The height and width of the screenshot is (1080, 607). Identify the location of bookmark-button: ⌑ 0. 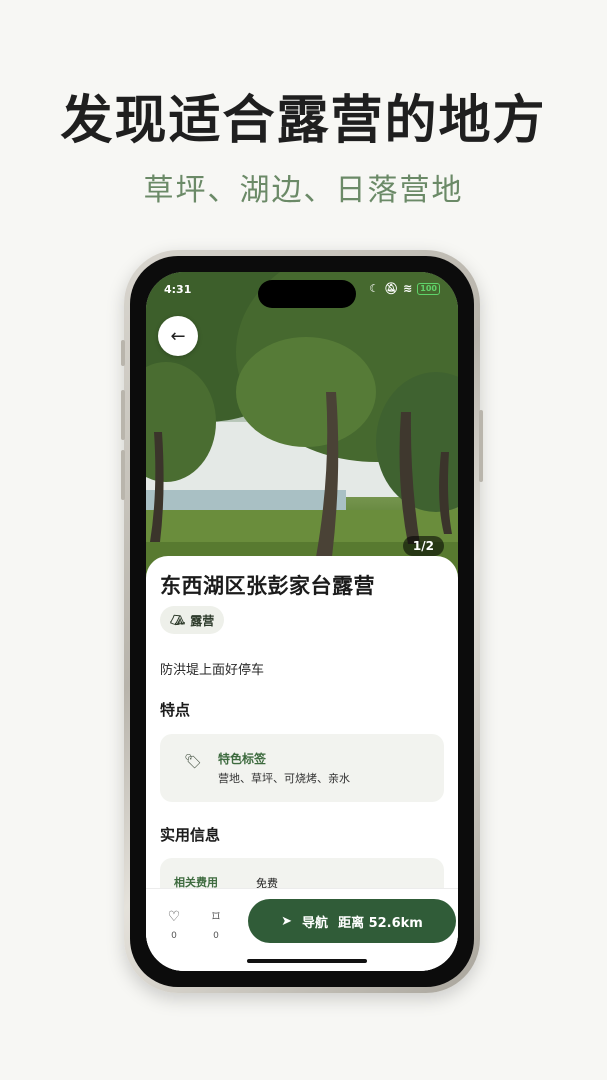
(216, 925).